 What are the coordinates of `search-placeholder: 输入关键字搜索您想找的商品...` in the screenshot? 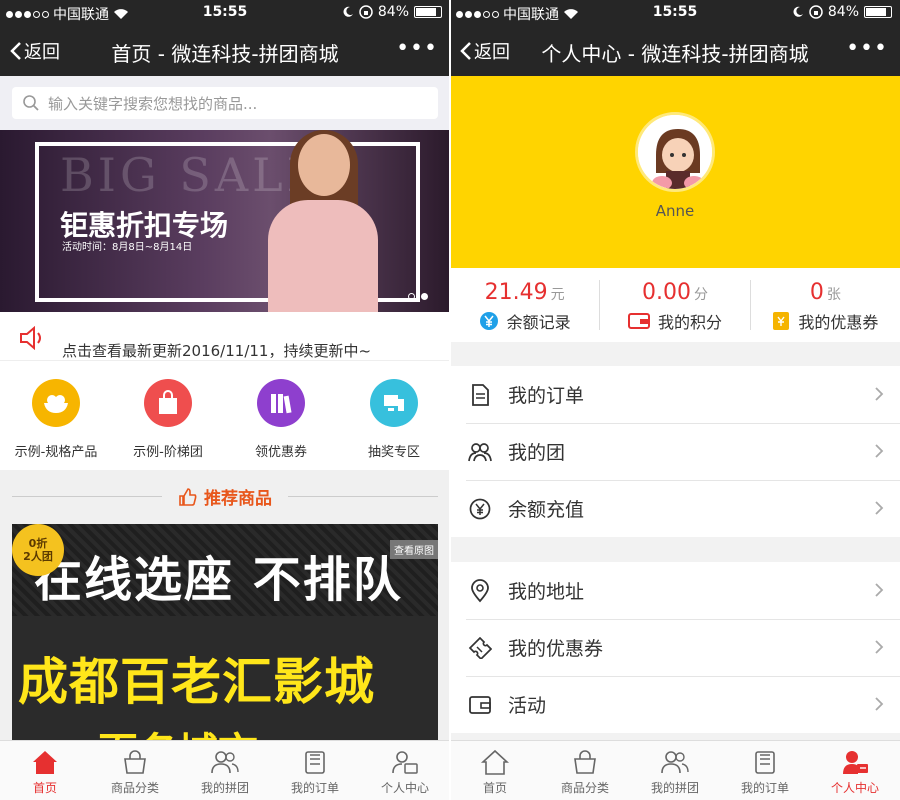 It's located at (153, 103).